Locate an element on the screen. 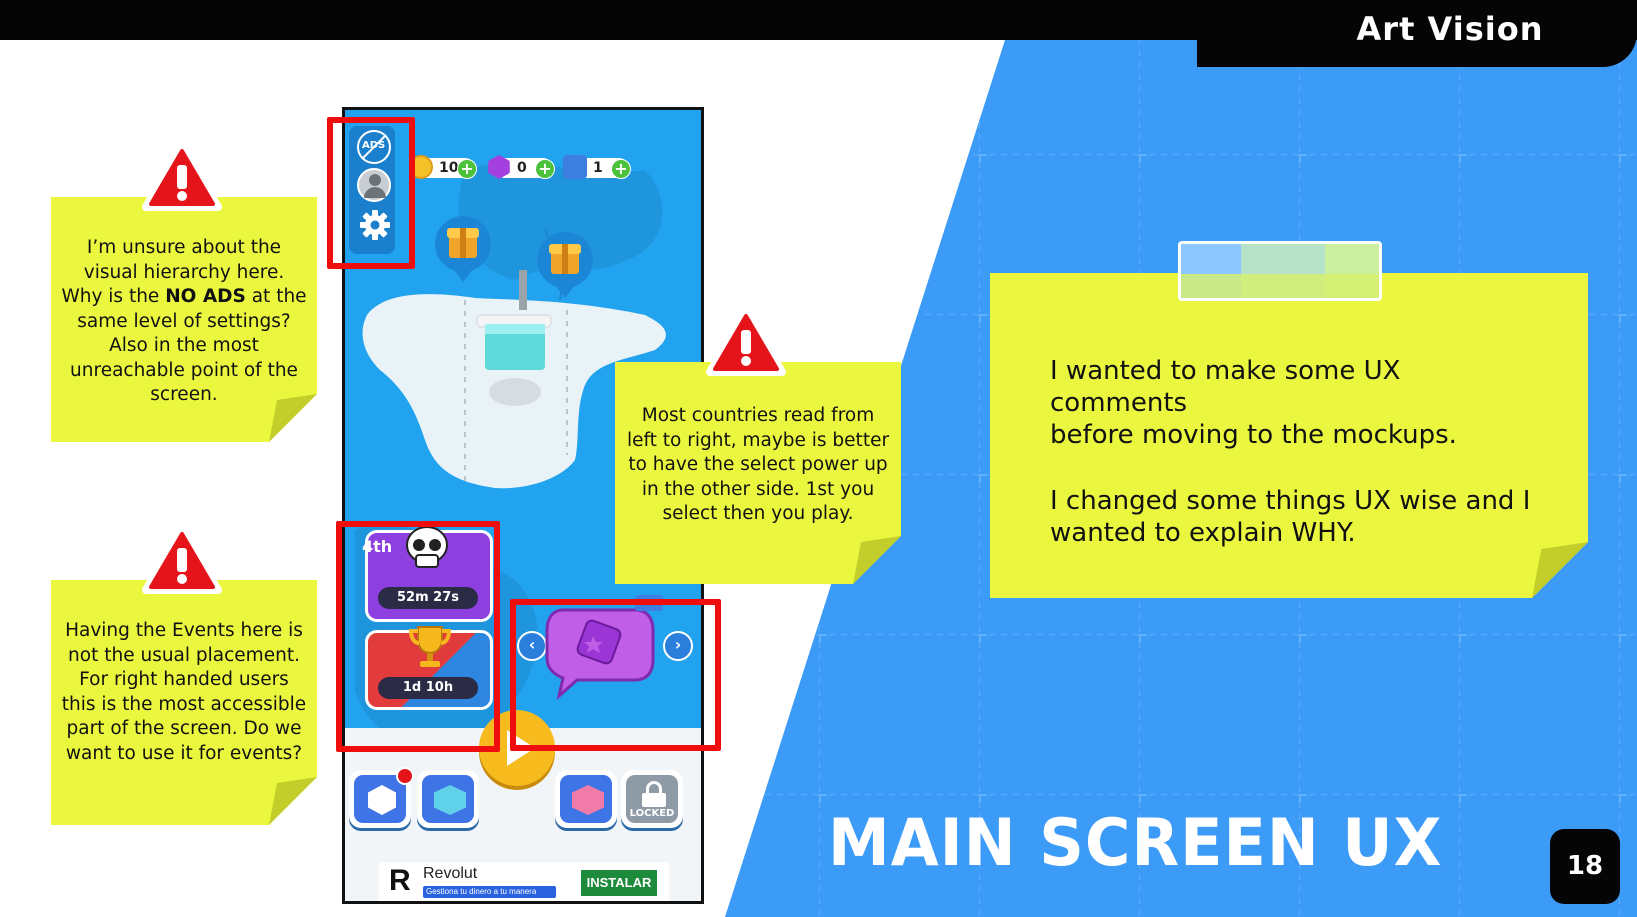 The width and height of the screenshot is (1637, 917). highlight-powerup-selector is located at coordinates (615, 675).